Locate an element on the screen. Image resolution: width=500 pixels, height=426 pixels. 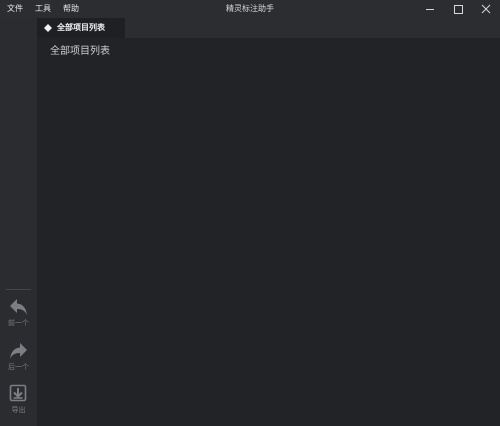
tab-label: 全部项目列表 is located at coordinates (81, 27).